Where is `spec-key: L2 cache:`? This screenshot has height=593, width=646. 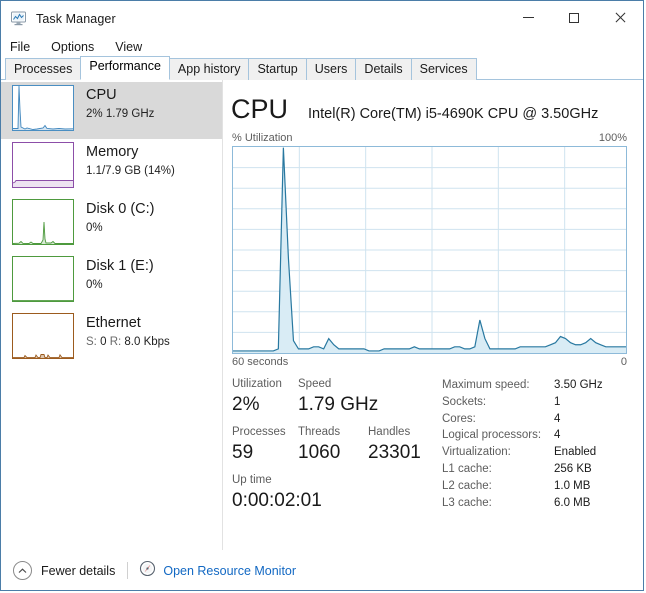
spec-key: L2 cache: is located at coordinates (467, 485).